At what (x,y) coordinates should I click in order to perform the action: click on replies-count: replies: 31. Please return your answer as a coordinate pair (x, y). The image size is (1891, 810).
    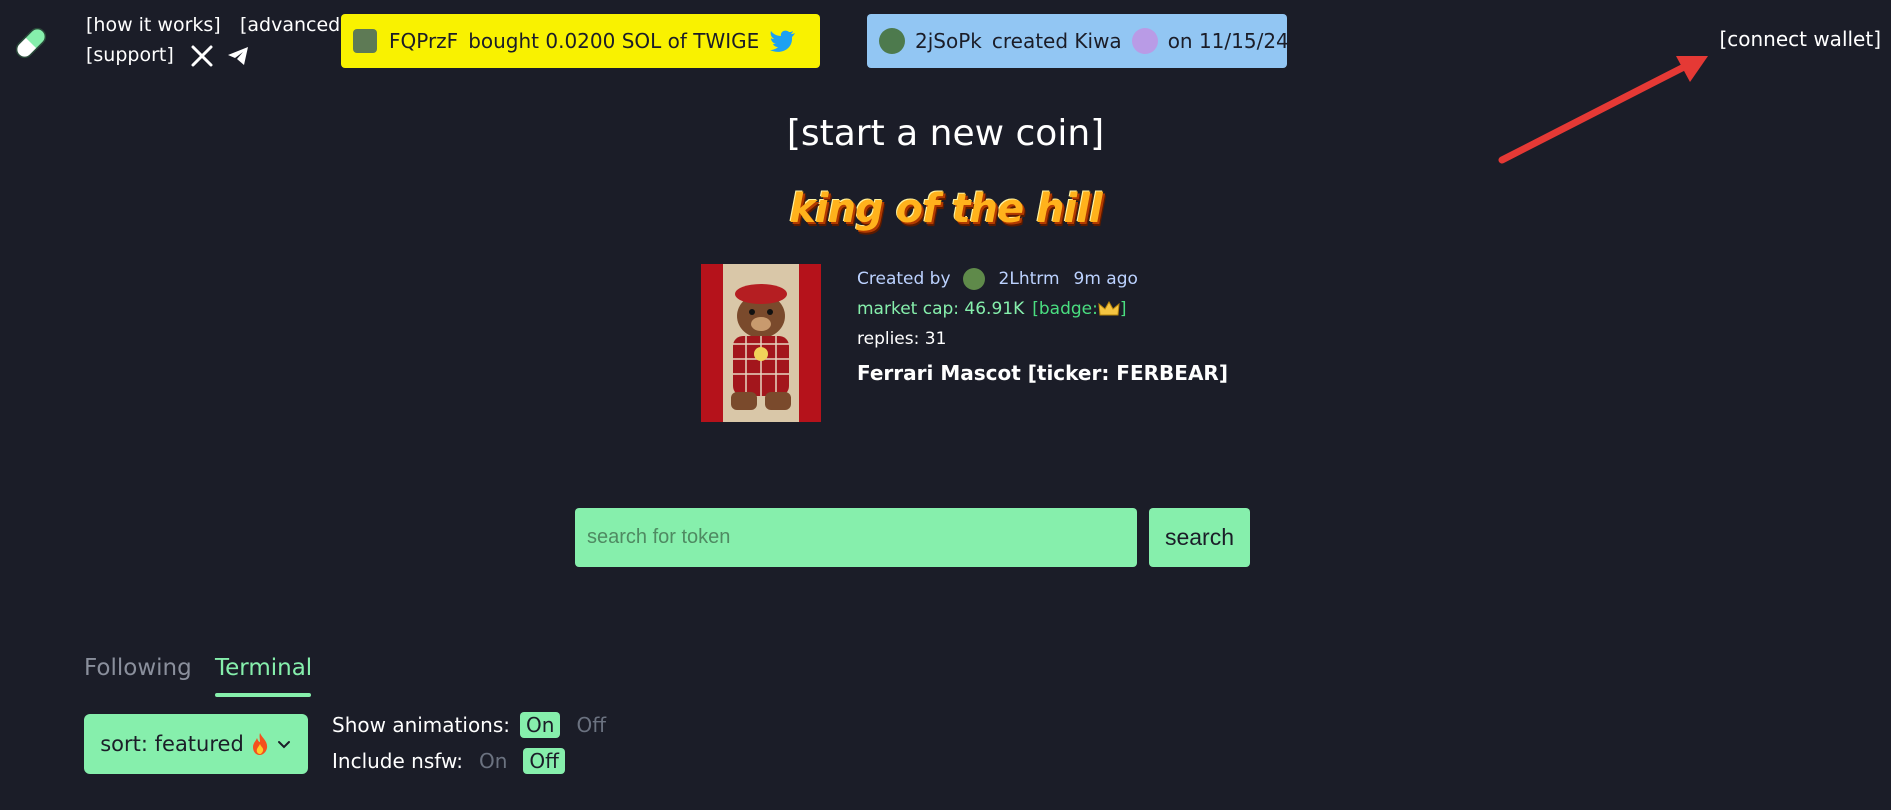
    Looking at the image, I should click on (902, 339).